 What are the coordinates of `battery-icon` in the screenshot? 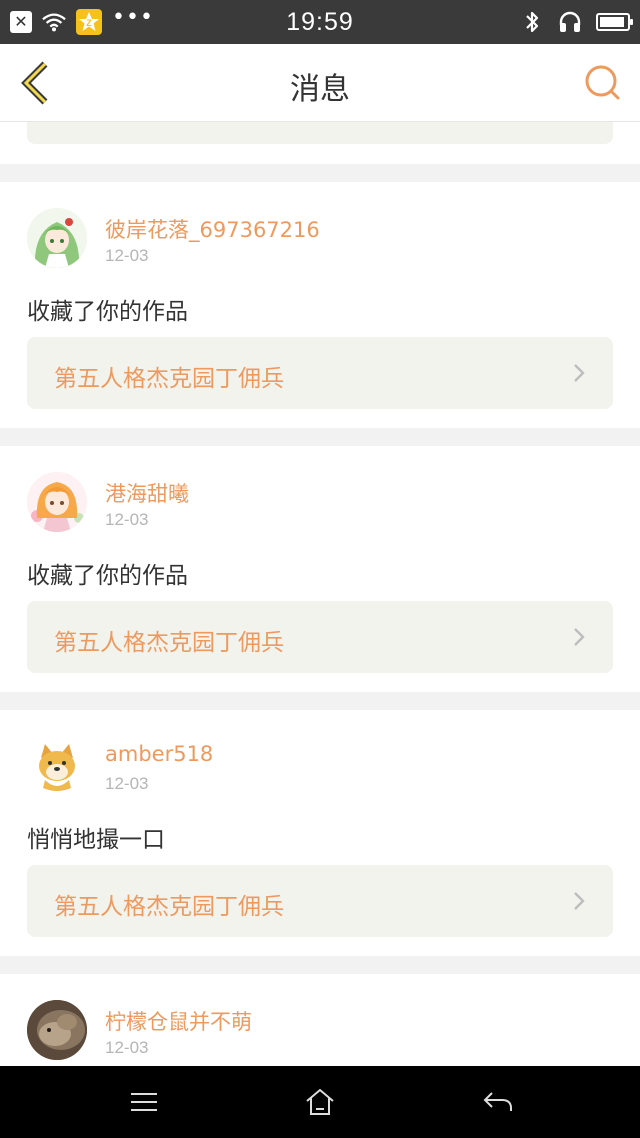 It's located at (614, 22).